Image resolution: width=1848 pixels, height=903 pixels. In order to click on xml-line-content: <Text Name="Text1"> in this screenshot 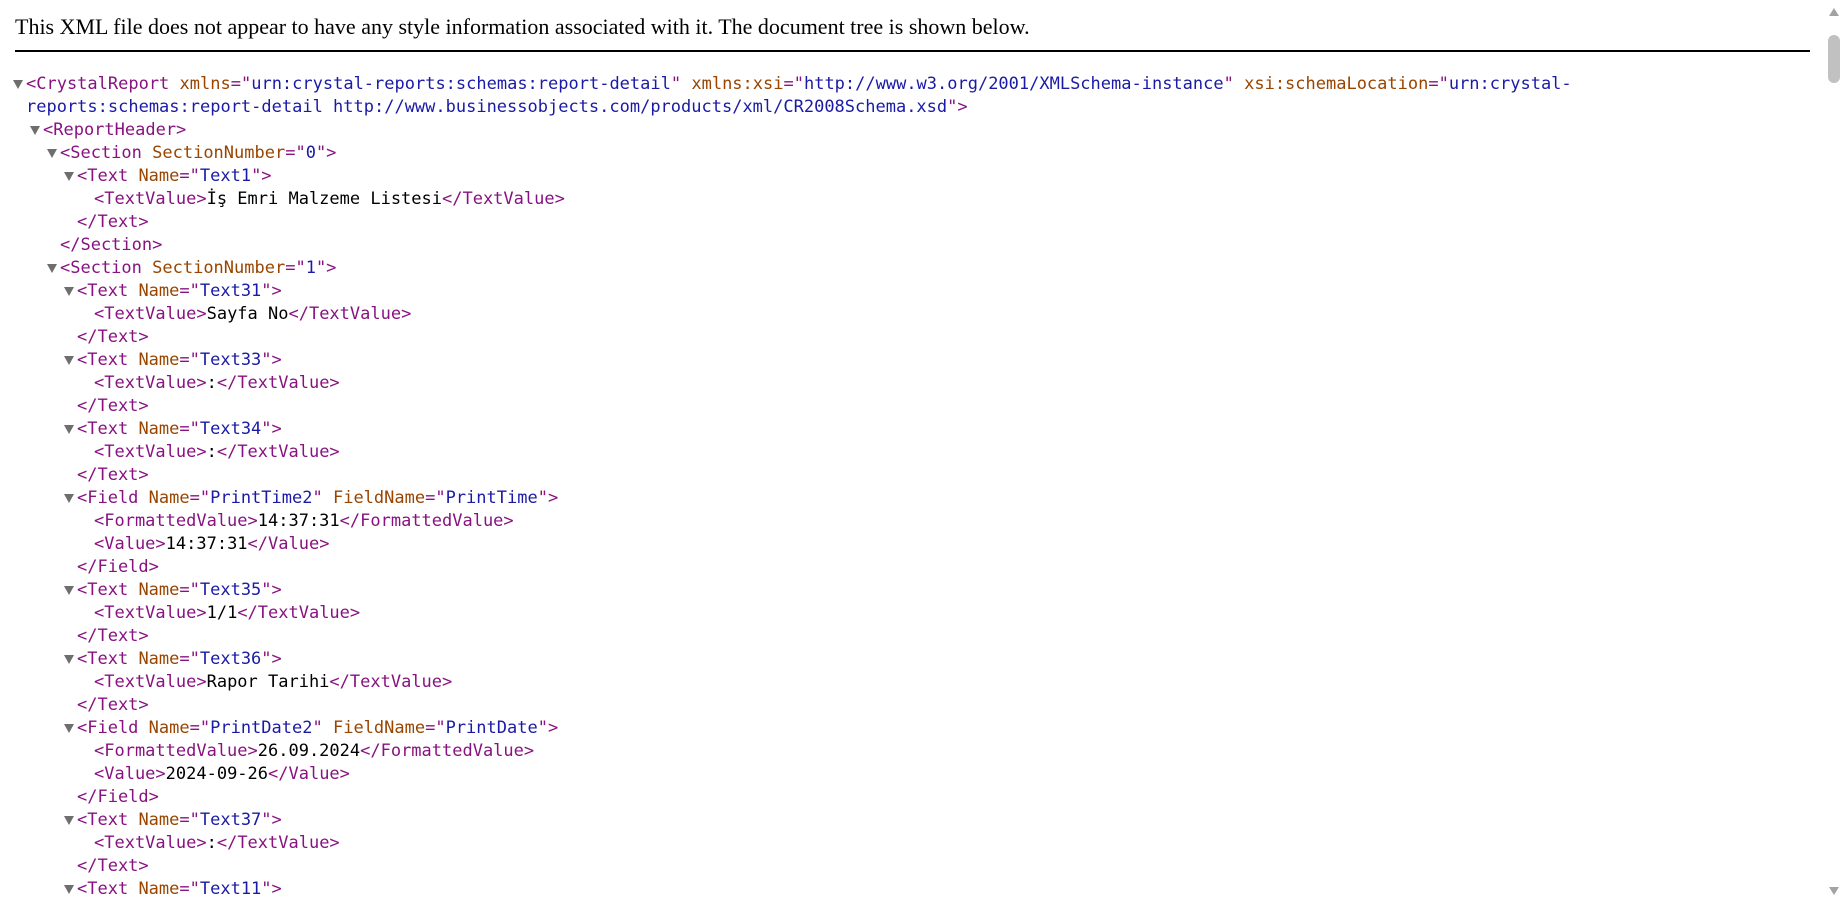, I will do `click(174, 176)`.